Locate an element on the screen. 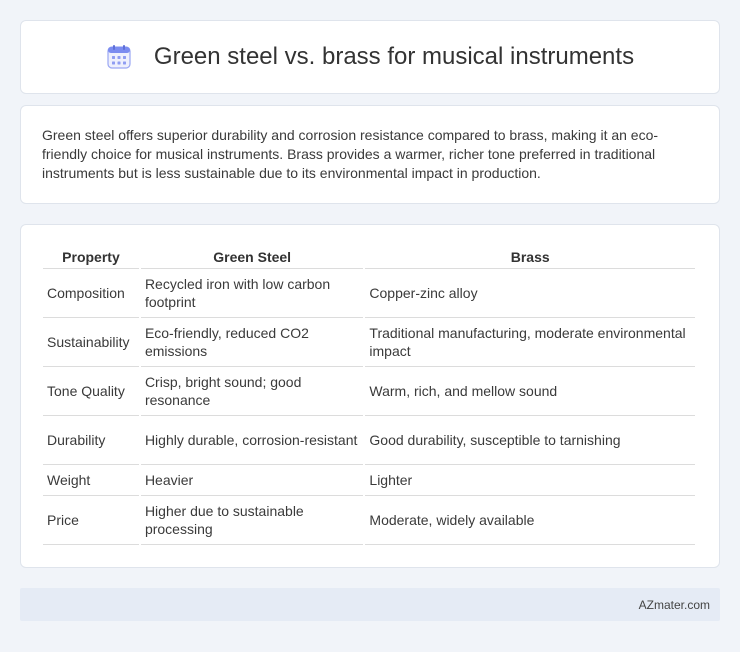 The height and width of the screenshot is (652, 740). calendar-icon is located at coordinates (119, 57).